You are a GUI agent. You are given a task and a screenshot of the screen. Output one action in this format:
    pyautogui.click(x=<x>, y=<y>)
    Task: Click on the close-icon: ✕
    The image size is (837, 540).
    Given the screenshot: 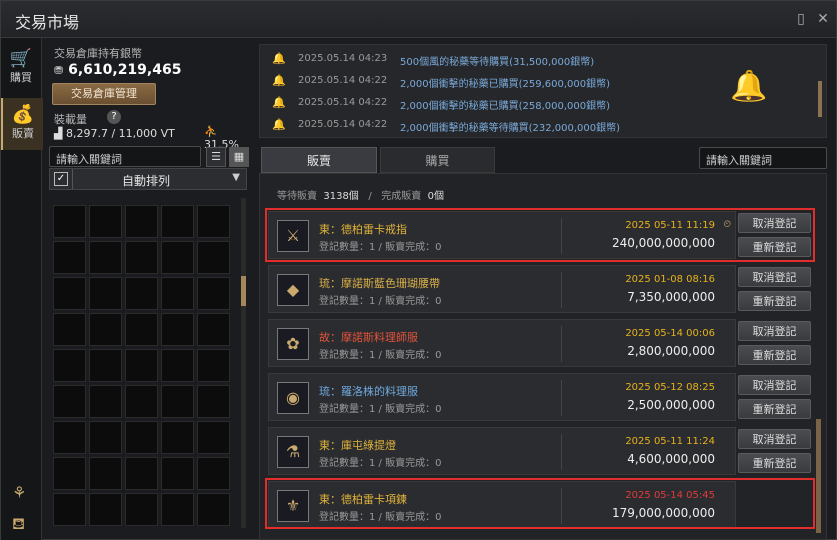 What is the action you would take?
    pyautogui.click(x=823, y=19)
    